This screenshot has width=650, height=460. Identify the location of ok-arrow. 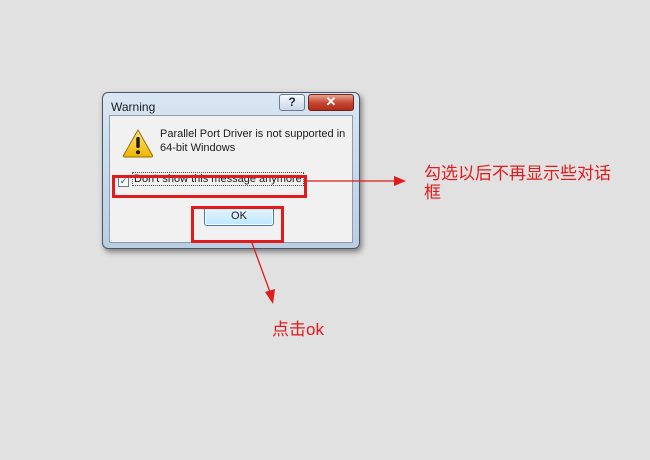
(261, 267).